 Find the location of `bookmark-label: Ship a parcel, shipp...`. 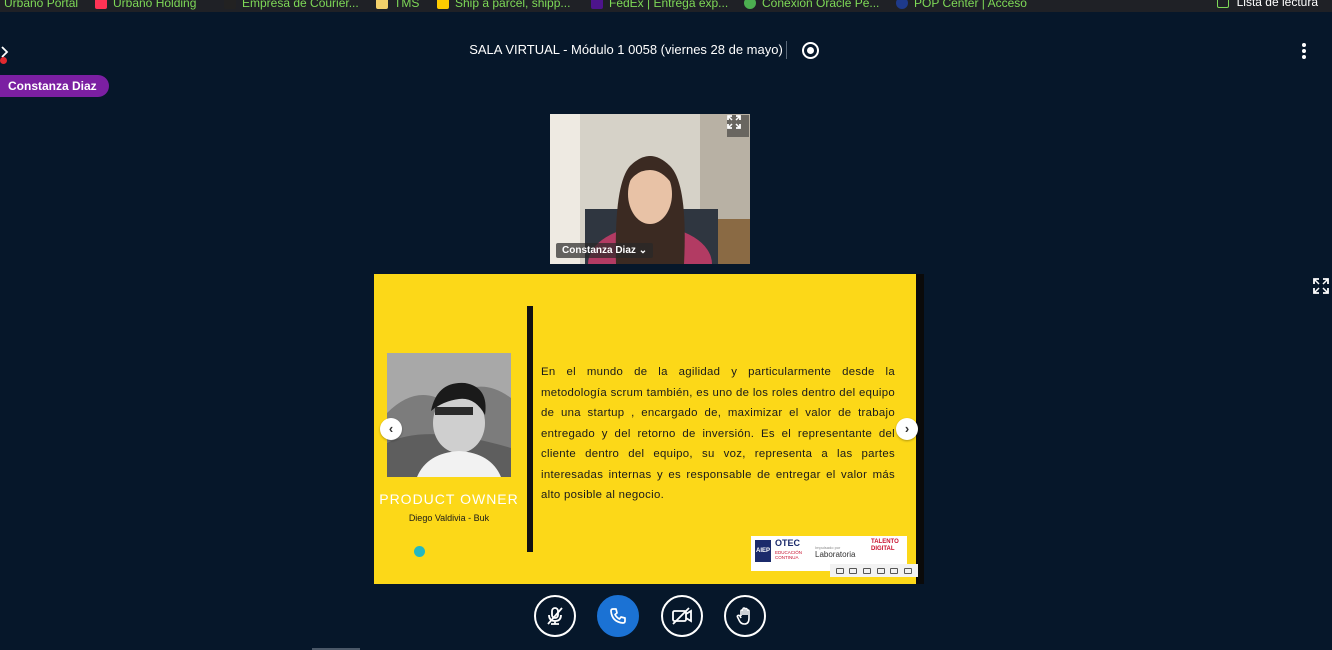

bookmark-label: Ship a parcel, shipp... is located at coordinates (513, 5).